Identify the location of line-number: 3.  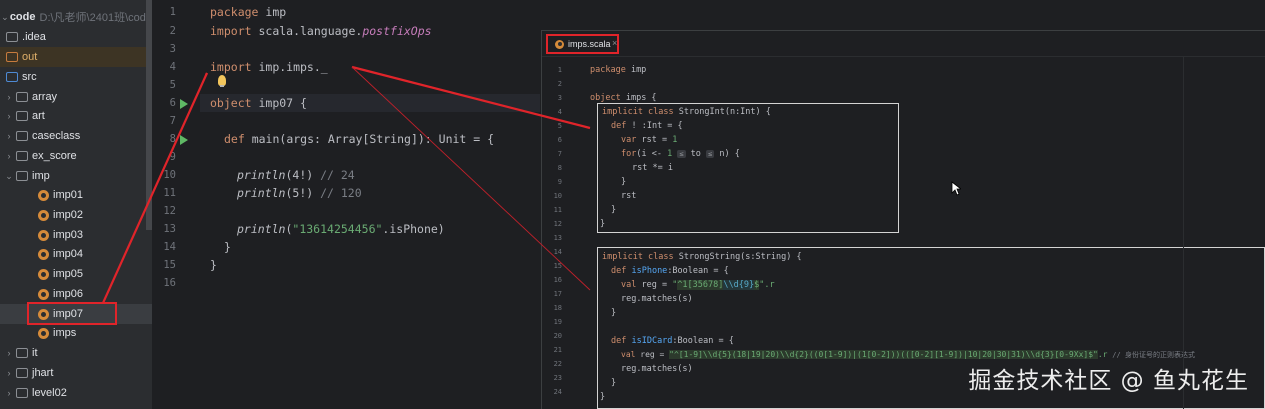
(172, 49).